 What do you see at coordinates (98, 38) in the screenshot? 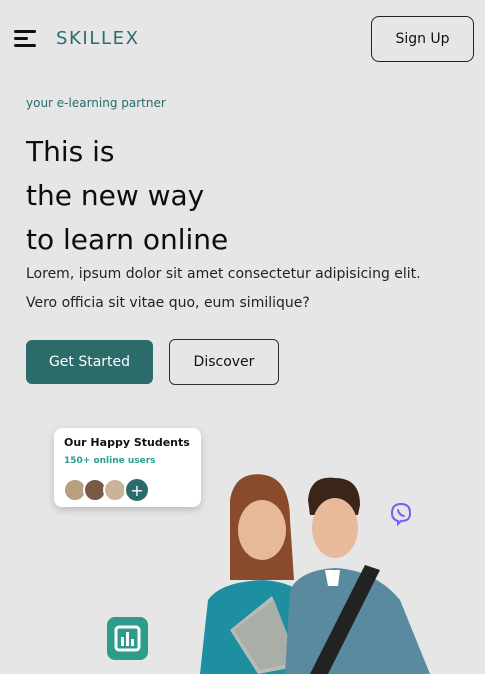
I see `brand-logo: SKILLEX` at bounding box center [98, 38].